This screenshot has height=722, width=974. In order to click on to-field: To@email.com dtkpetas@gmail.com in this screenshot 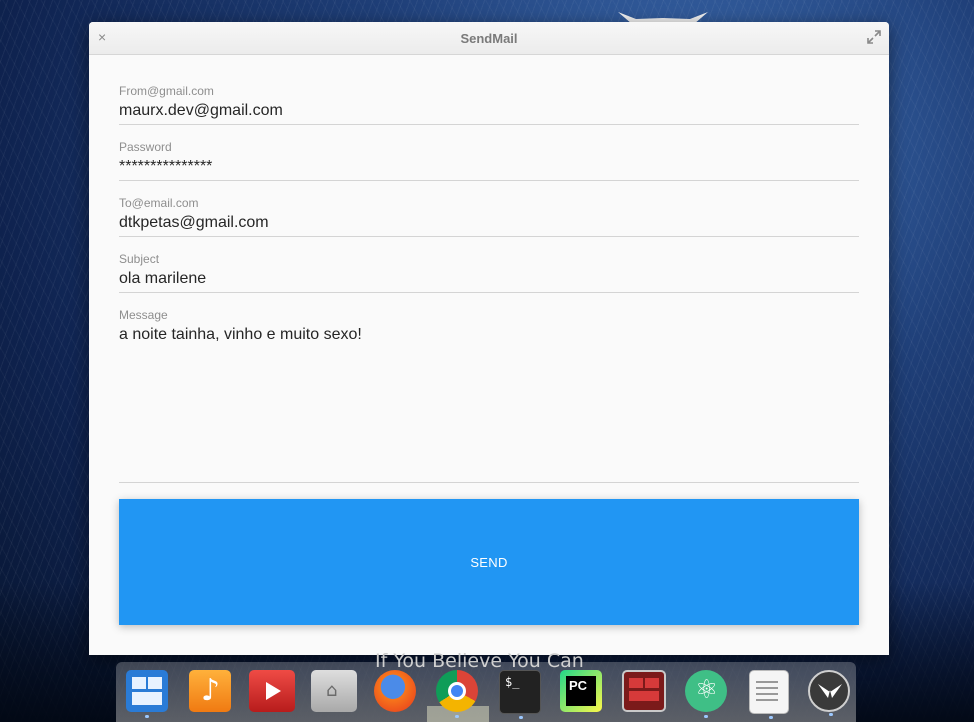, I will do `click(489, 216)`.